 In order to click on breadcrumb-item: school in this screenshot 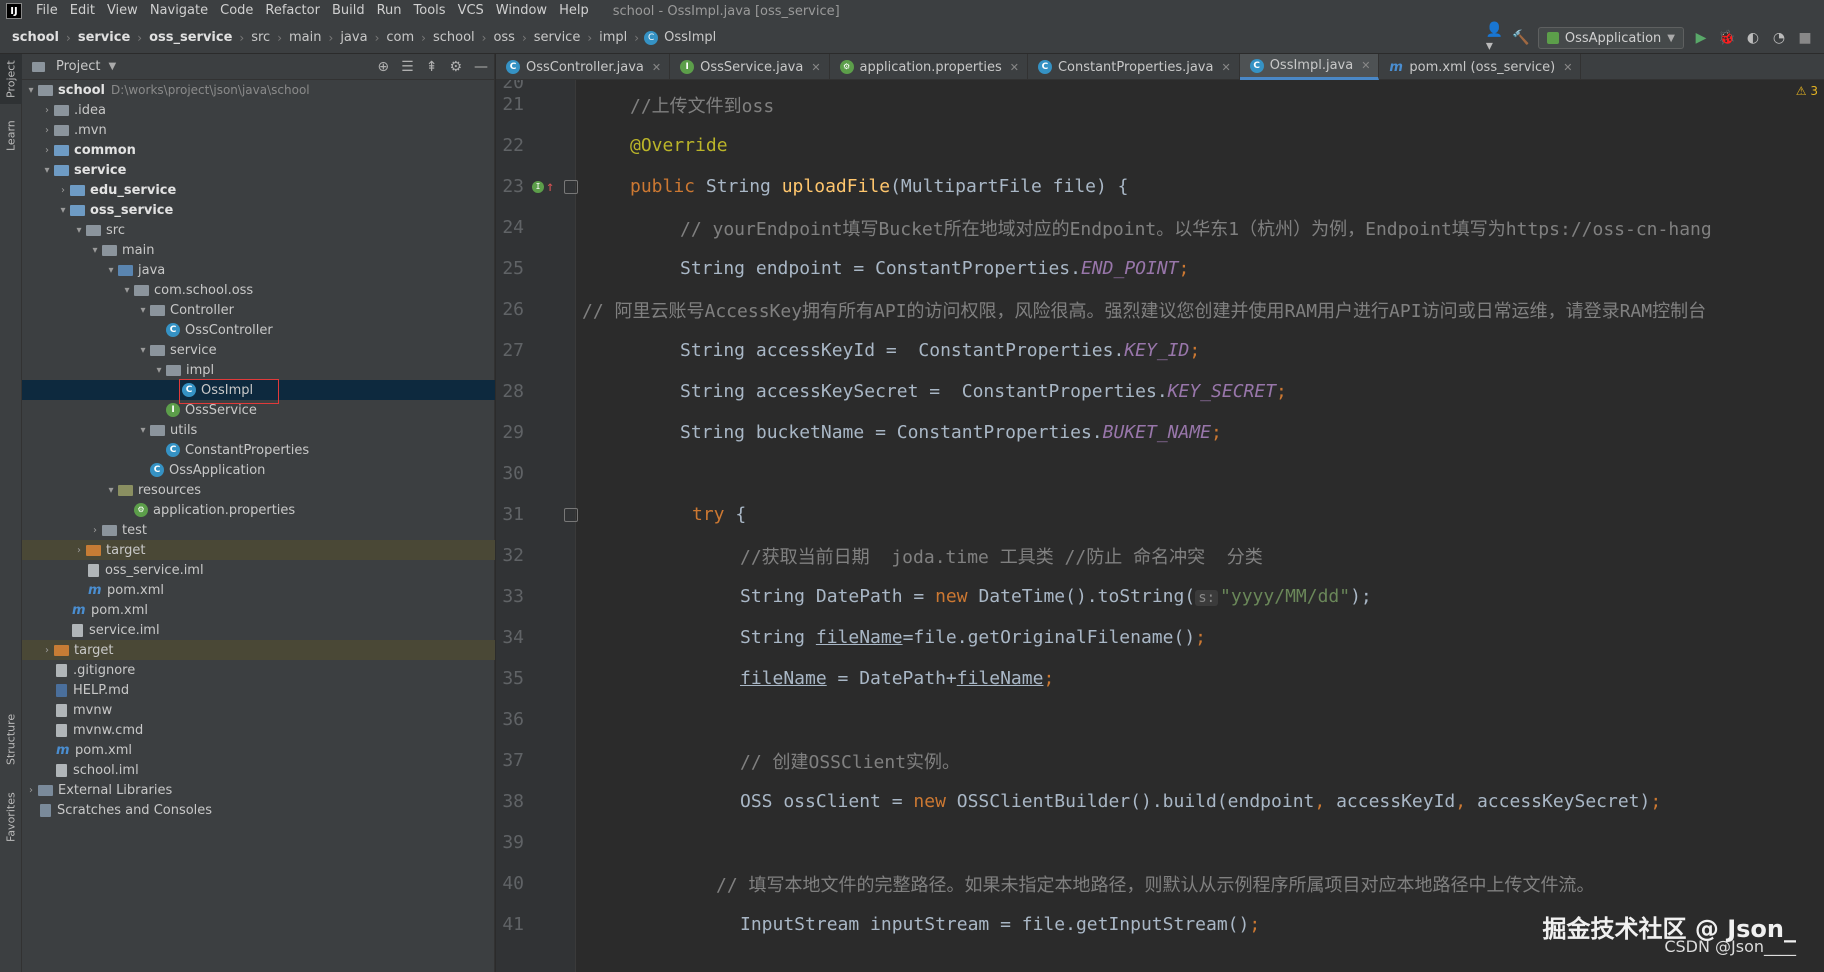, I will do `click(454, 37)`.